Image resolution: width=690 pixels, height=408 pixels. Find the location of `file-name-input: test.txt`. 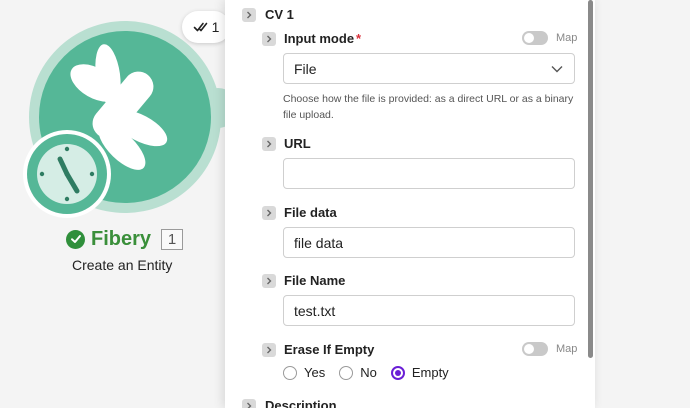

file-name-input: test.txt is located at coordinates (429, 310).